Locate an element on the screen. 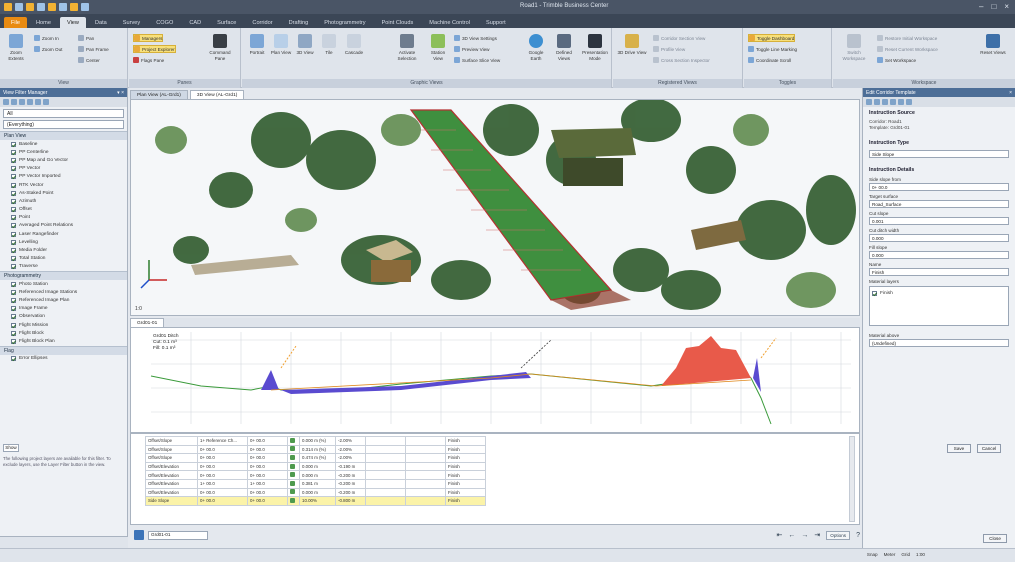  corridor-section-view-button: Corridor Section View is located at coordinates (679, 38).